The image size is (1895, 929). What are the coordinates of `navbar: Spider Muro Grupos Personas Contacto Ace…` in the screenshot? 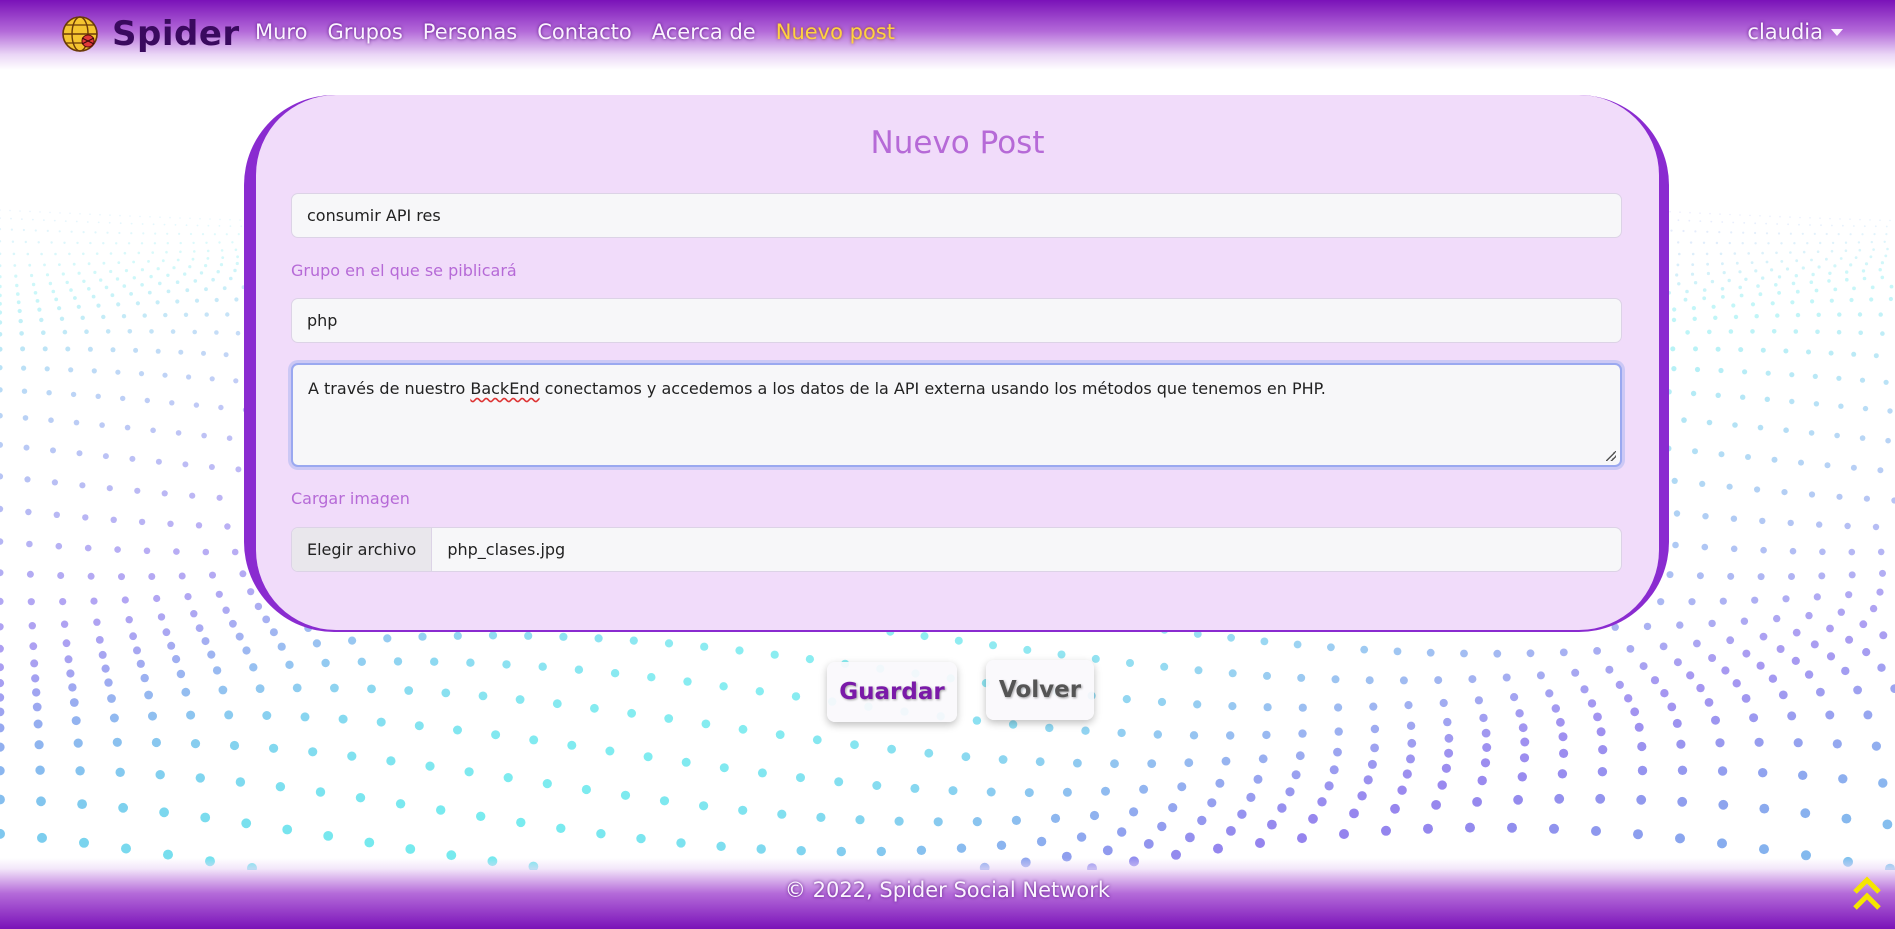 It's located at (947, 35).